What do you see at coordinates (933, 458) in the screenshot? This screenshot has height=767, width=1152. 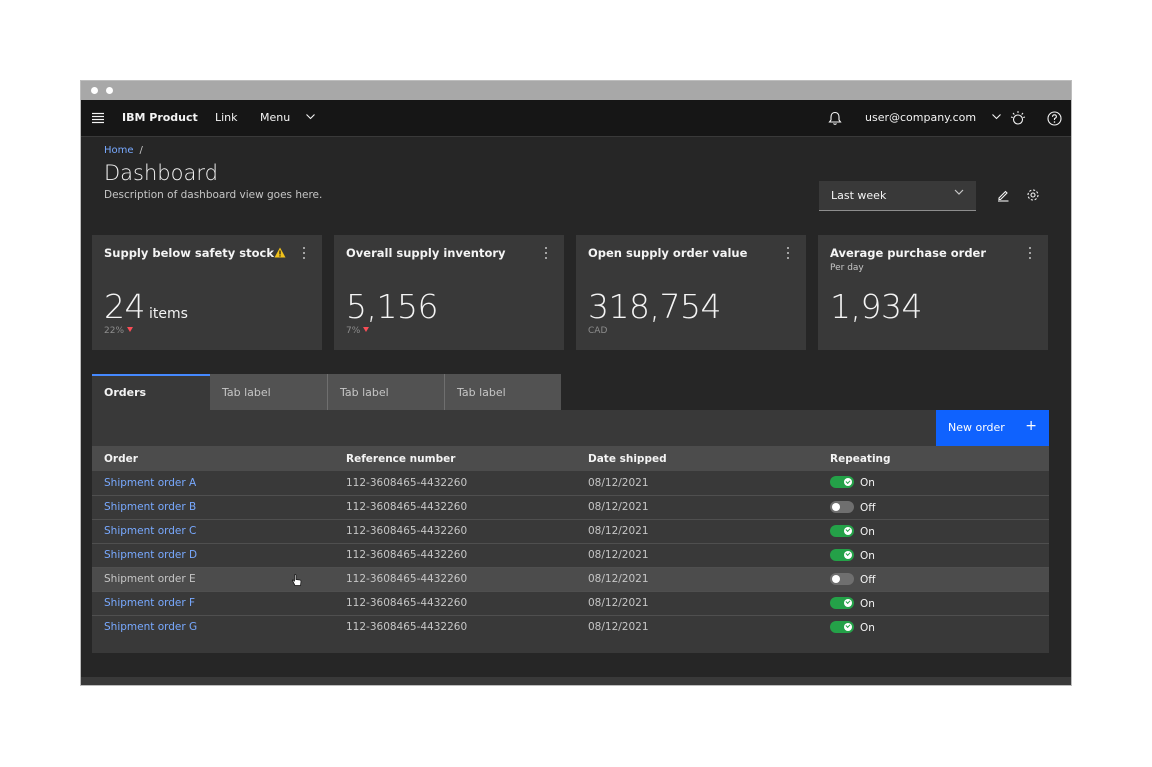 I see `column-header-repeating: Repeating` at bounding box center [933, 458].